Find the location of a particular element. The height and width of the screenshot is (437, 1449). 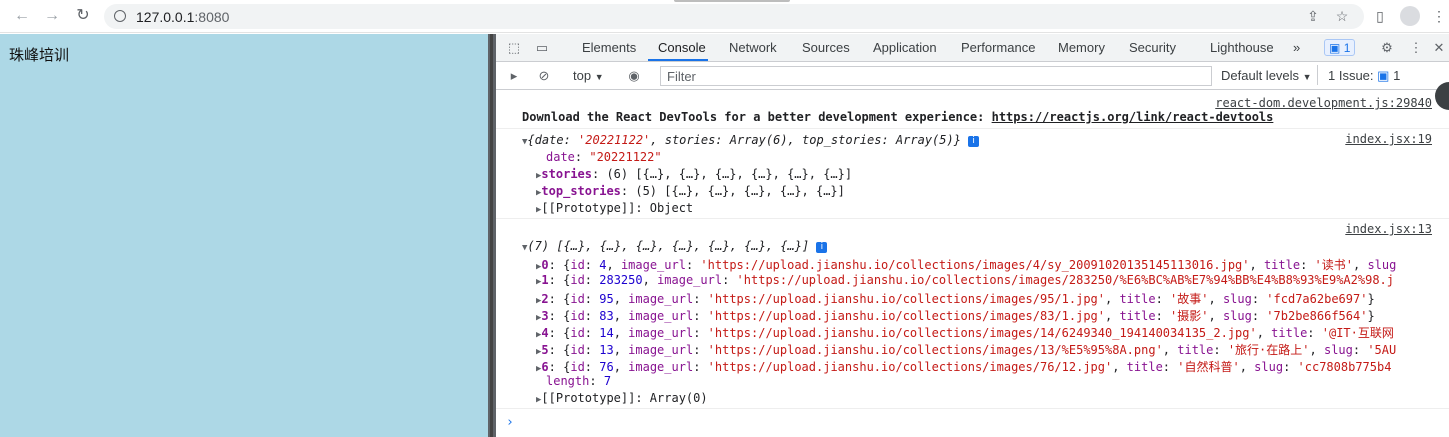

share-icon: ⇪ is located at coordinates (1313, 16).